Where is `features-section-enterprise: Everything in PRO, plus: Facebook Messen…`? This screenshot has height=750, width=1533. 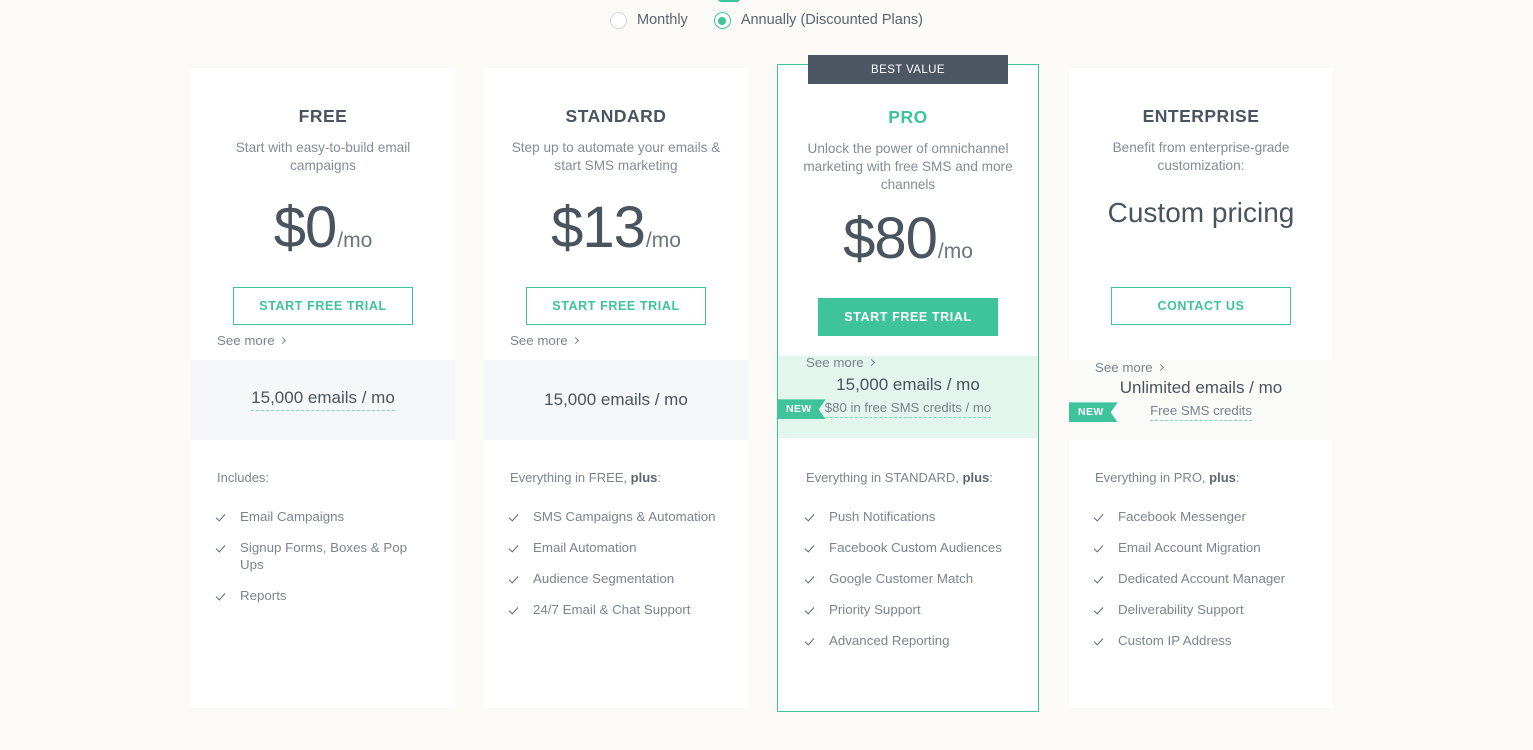
features-section-enterprise: Everything in PRO, plus: Facebook Messen… is located at coordinates (1201, 574).